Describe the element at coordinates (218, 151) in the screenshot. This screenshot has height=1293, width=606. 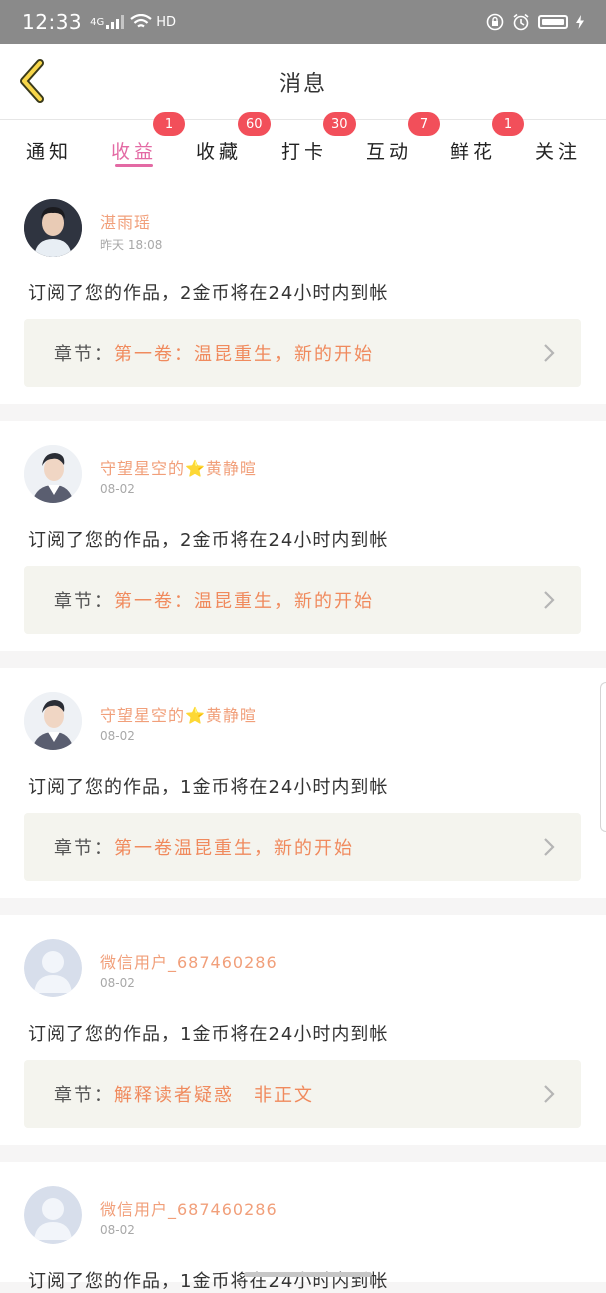
I see `tab-label: 收藏` at that location.